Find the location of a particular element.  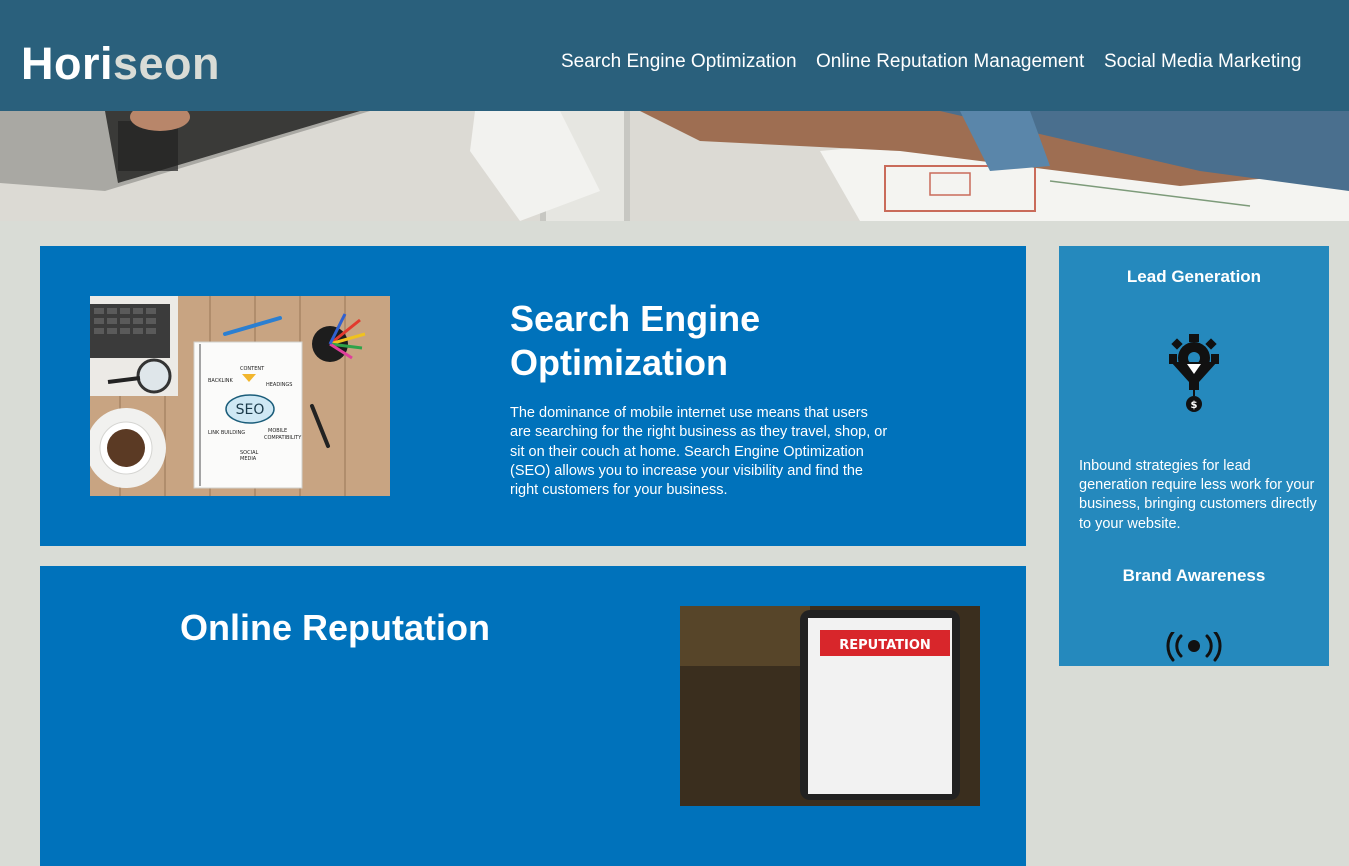

seo-image-backlink-label: BACKLINK is located at coordinates (221, 381).